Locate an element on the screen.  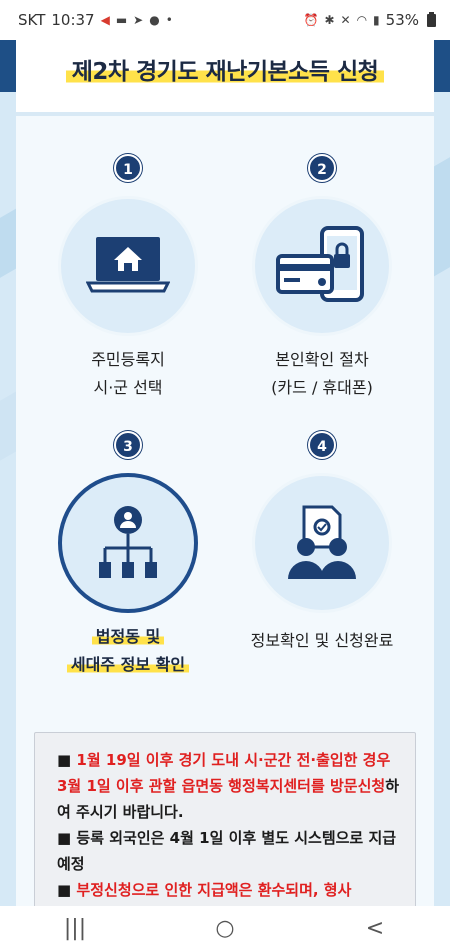
left-top-accent is located at coordinates (8, 66).